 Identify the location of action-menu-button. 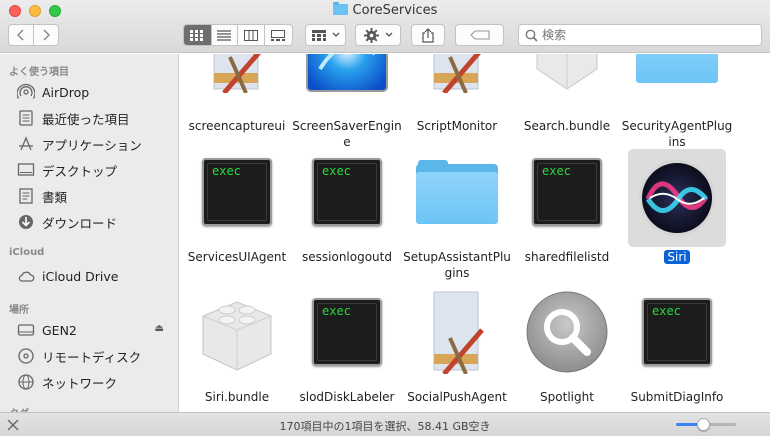
(378, 35).